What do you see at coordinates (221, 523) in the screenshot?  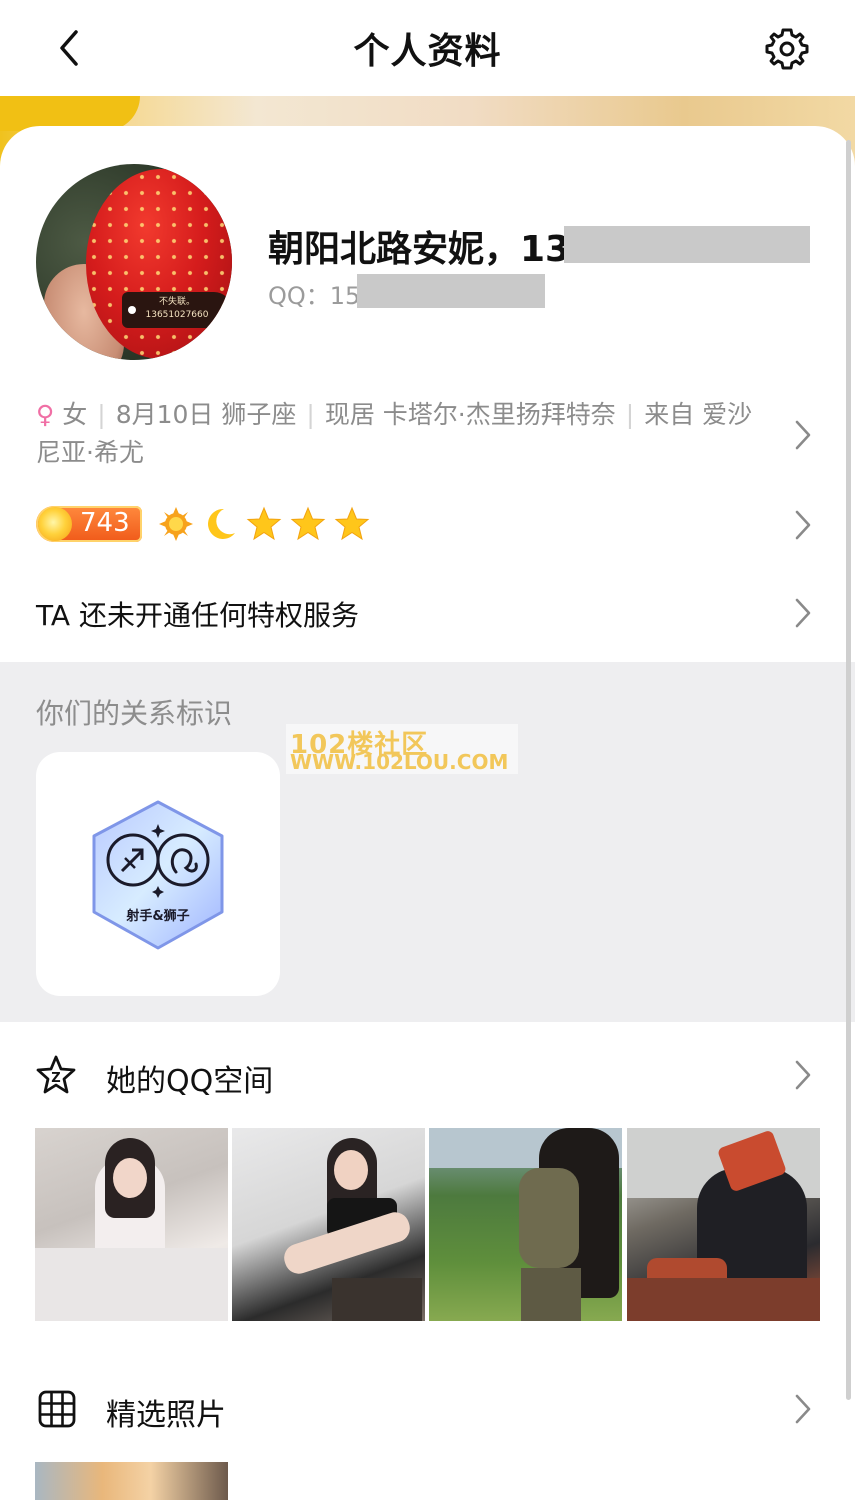 I see `moon-icon` at bounding box center [221, 523].